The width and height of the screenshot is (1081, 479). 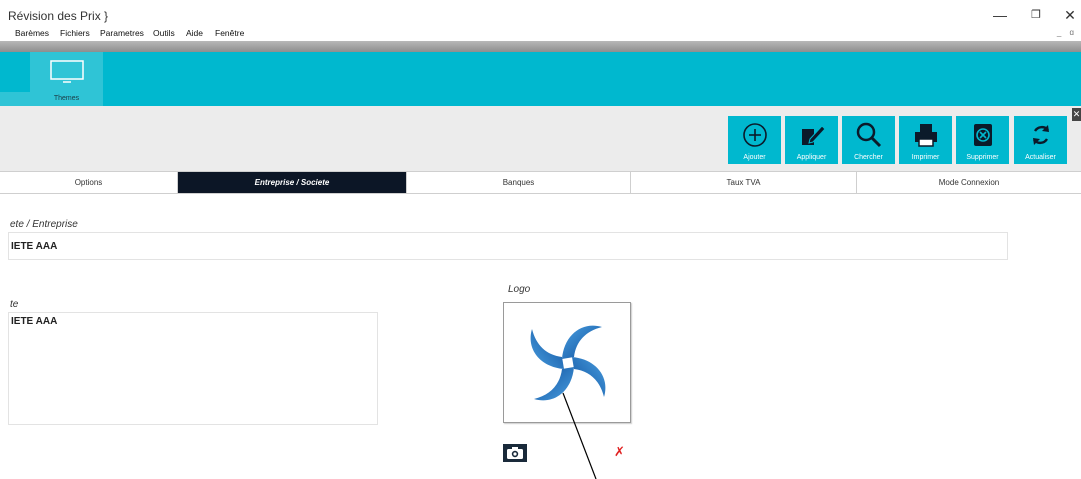 I want to click on title-bar, so click(x=540, y=13).